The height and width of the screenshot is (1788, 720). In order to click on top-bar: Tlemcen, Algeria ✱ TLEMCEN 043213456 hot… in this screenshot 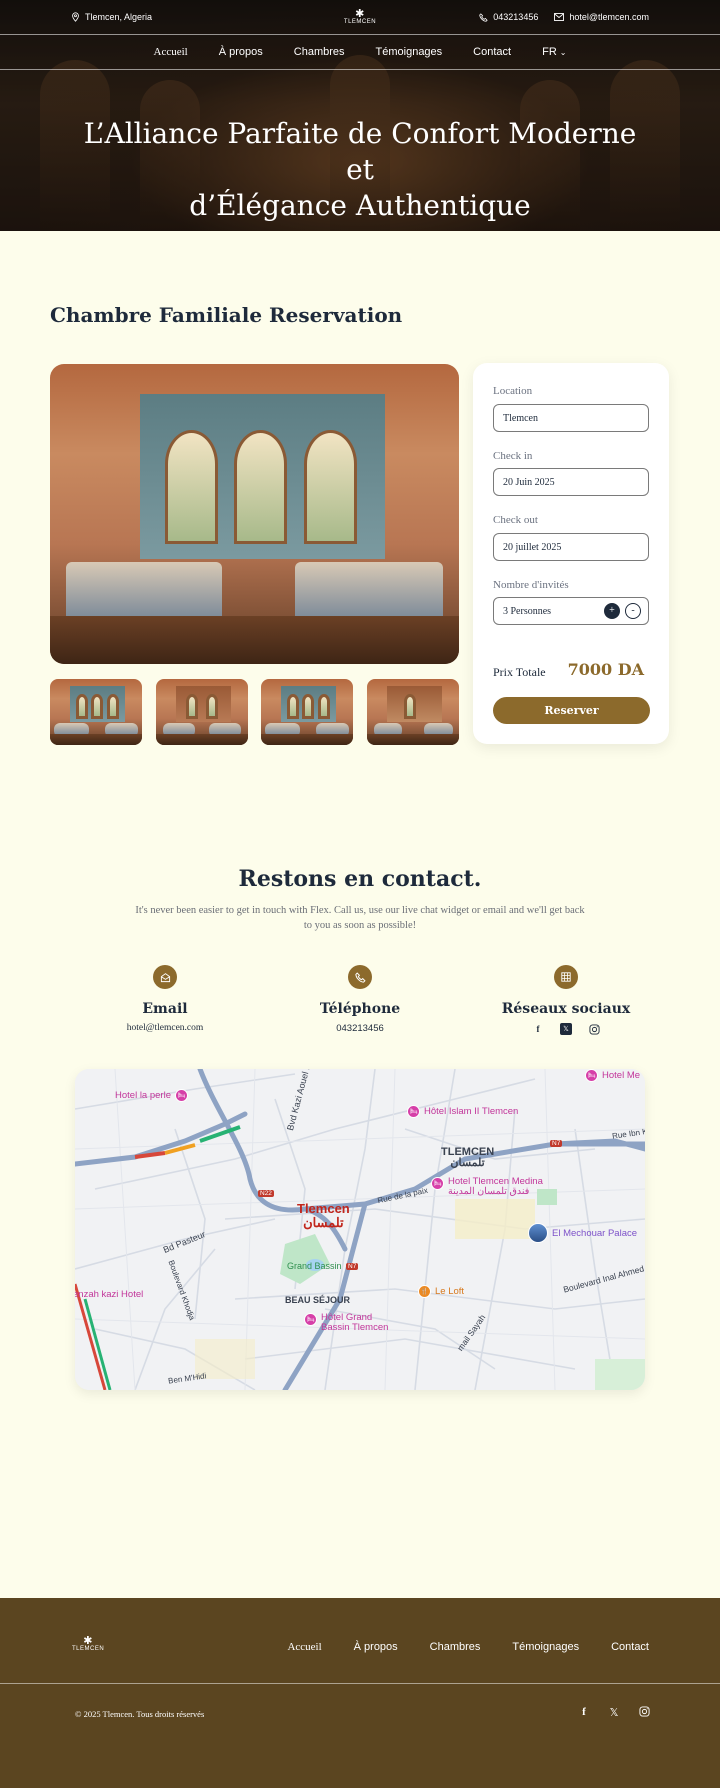, I will do `click(360, 17)`.